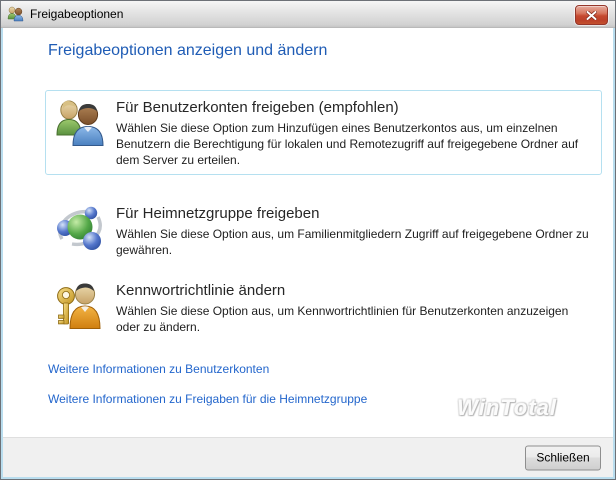  What do you see at coordinates (308, 457) in the screenshot?
I see `footer-bar: Schließen` at bounding box center [308, 457].